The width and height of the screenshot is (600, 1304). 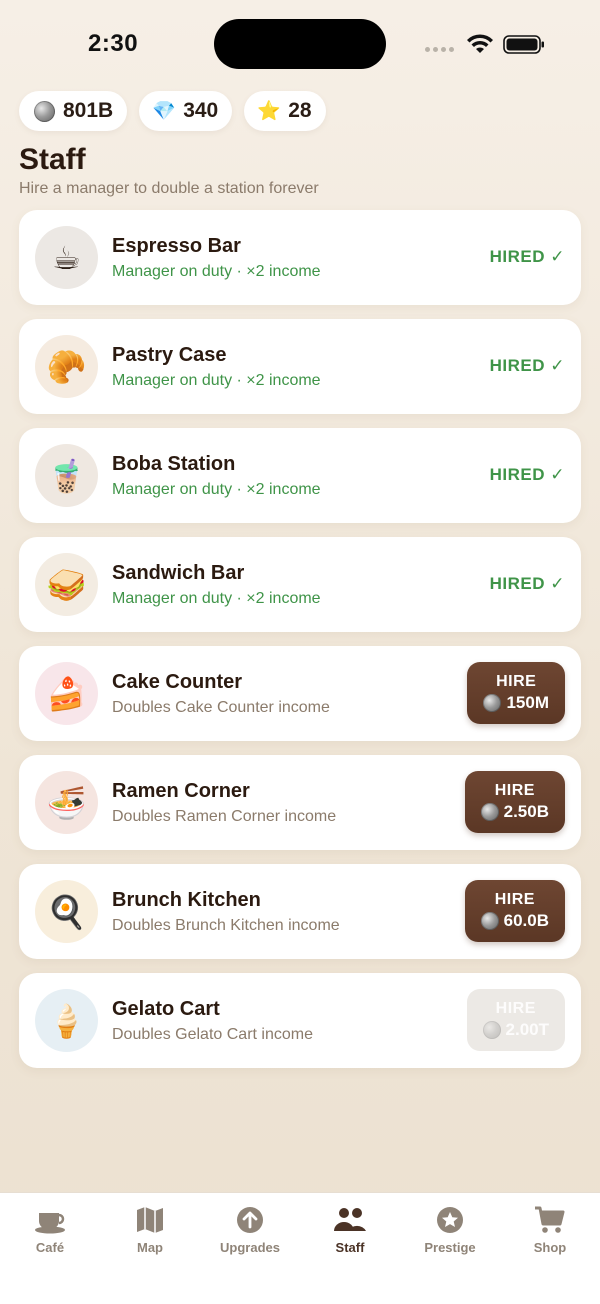 What do you see at coordinates (66, 475) in the screenshot?
I see `bubble-tea-icon: 🧋` at bounding box center [66, 475].